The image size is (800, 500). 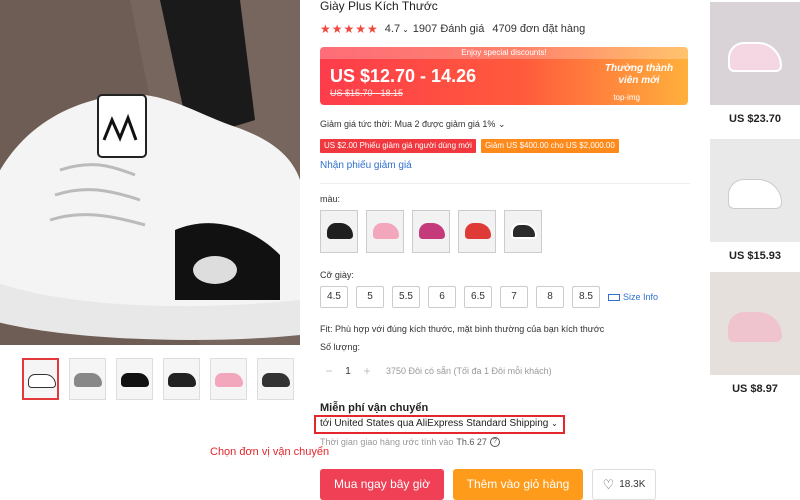 I want to click on divider, so click(x=505, y=183).